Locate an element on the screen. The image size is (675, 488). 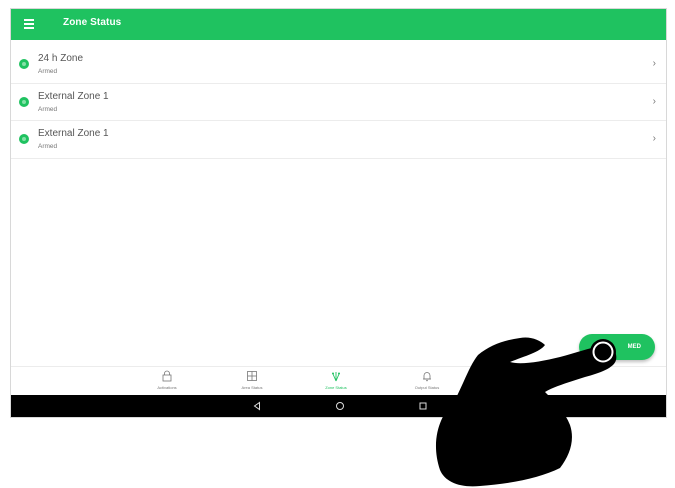
nav-item-activations: Activations is located at coordinates (167, 379).